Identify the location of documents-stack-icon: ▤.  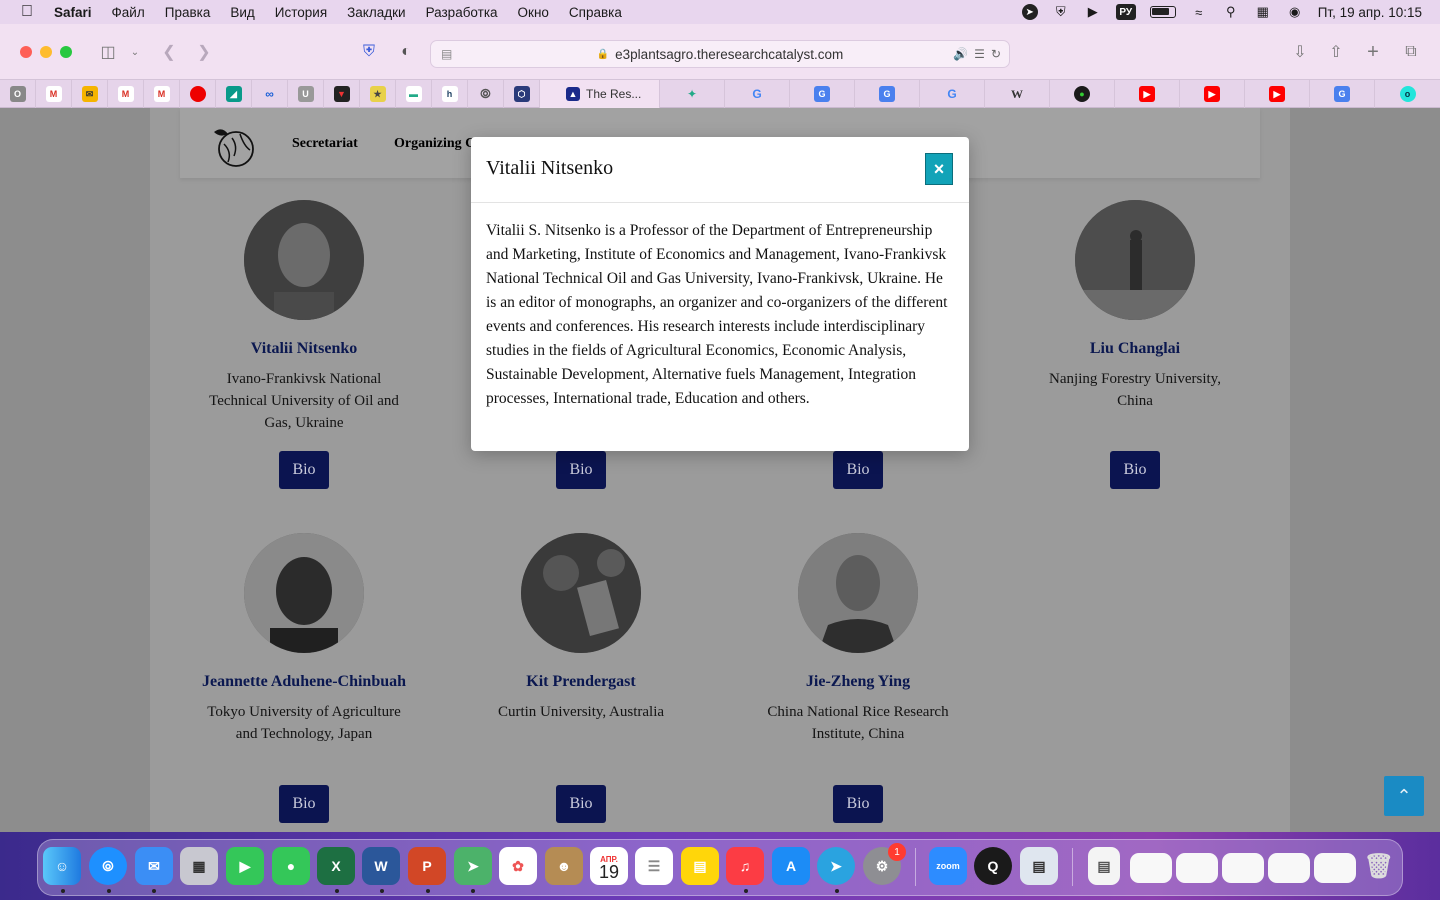
(1104, 866).